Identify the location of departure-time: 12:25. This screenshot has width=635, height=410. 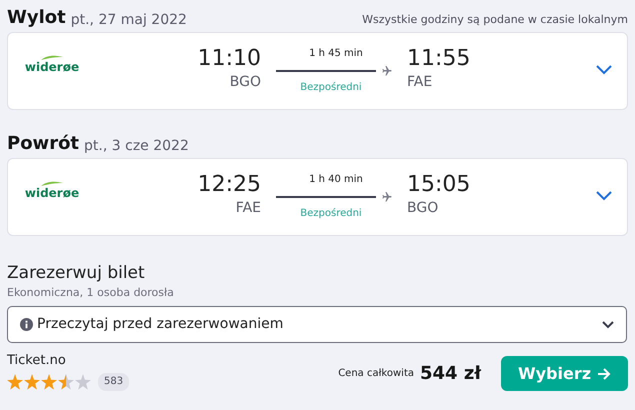
(229, 185).